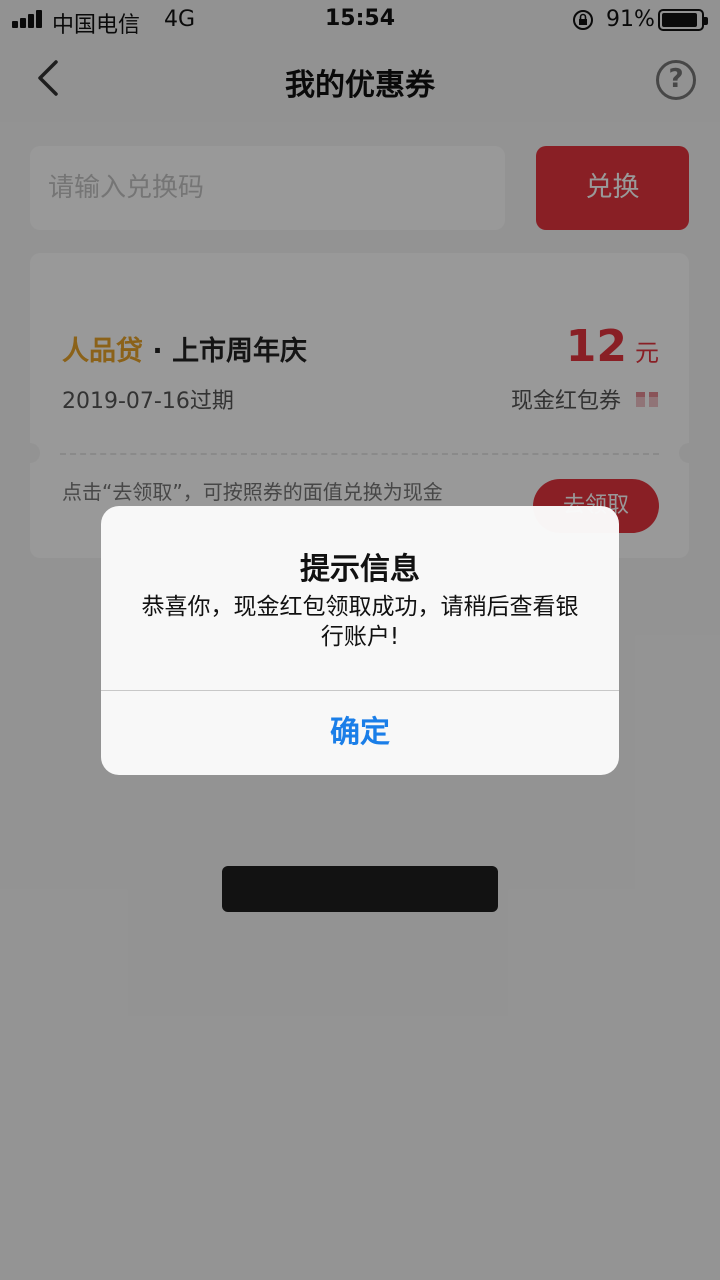 The width and height of the screenshot is (720, 1280). What do you see at coordinates (360, 622) in the screenshot?
I see `alert-message: 恭喜你，现金红包领取成功，请稍后查看银行账户!` at bounding box center [360, 622].